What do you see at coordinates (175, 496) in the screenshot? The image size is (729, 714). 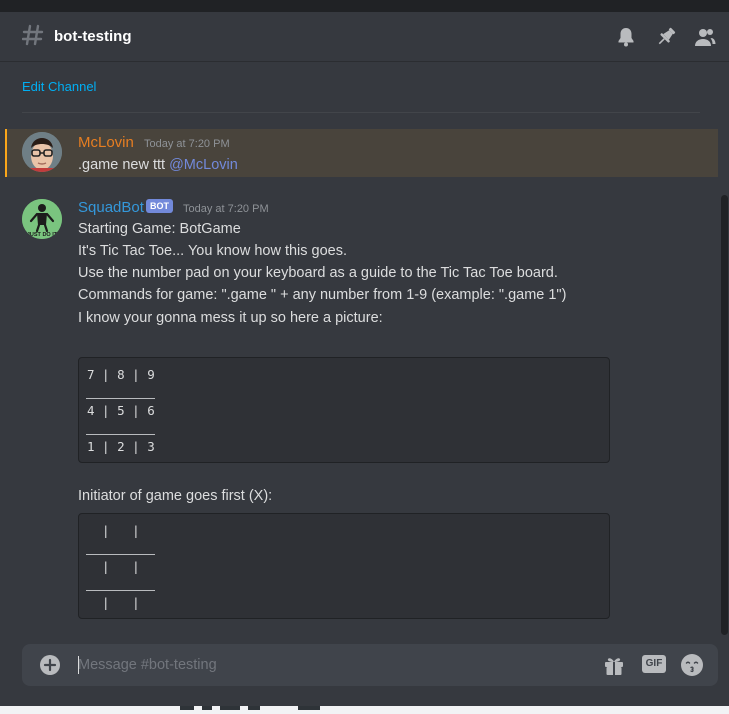 I see `message-line: Initiator of game goes first (X):` at bounding box center [175, 496].